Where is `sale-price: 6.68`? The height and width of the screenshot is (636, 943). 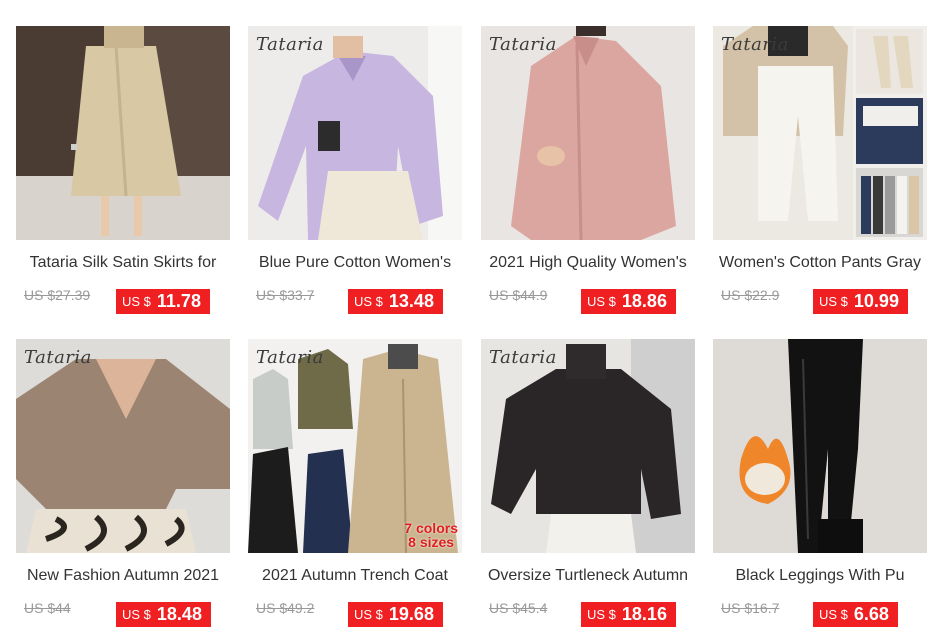
sale-price: 6.68 is located at coordinates (871, 614).